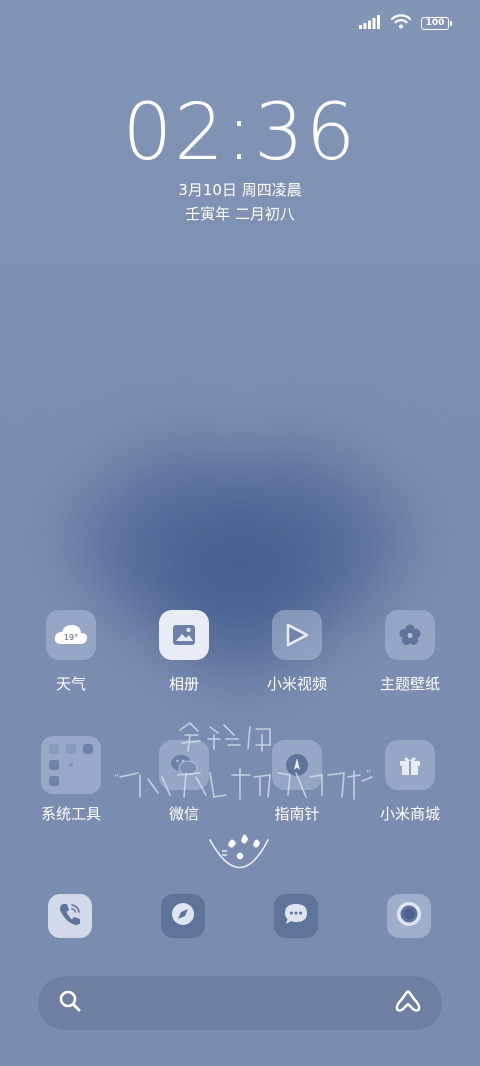 The width and height of the screenshot is (480, 1066). What do you see at coordinates (296, 684) in the screenshot?
I see `app-label-mi-video: 小米视频` at bounding box center [296, 684].